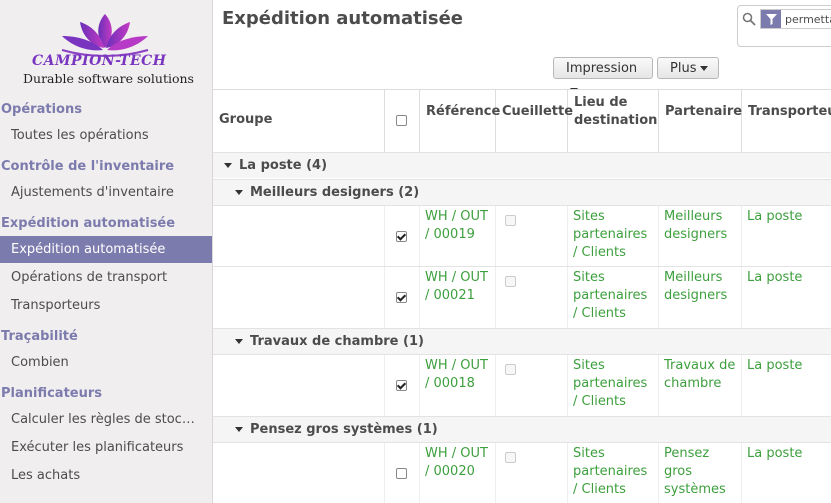 The image size is (831, 503). Describe the element at coordinates (106, 47) in the screenshot. I see `company-logo: CAMPION-TECH Durable software solutions` at that location.